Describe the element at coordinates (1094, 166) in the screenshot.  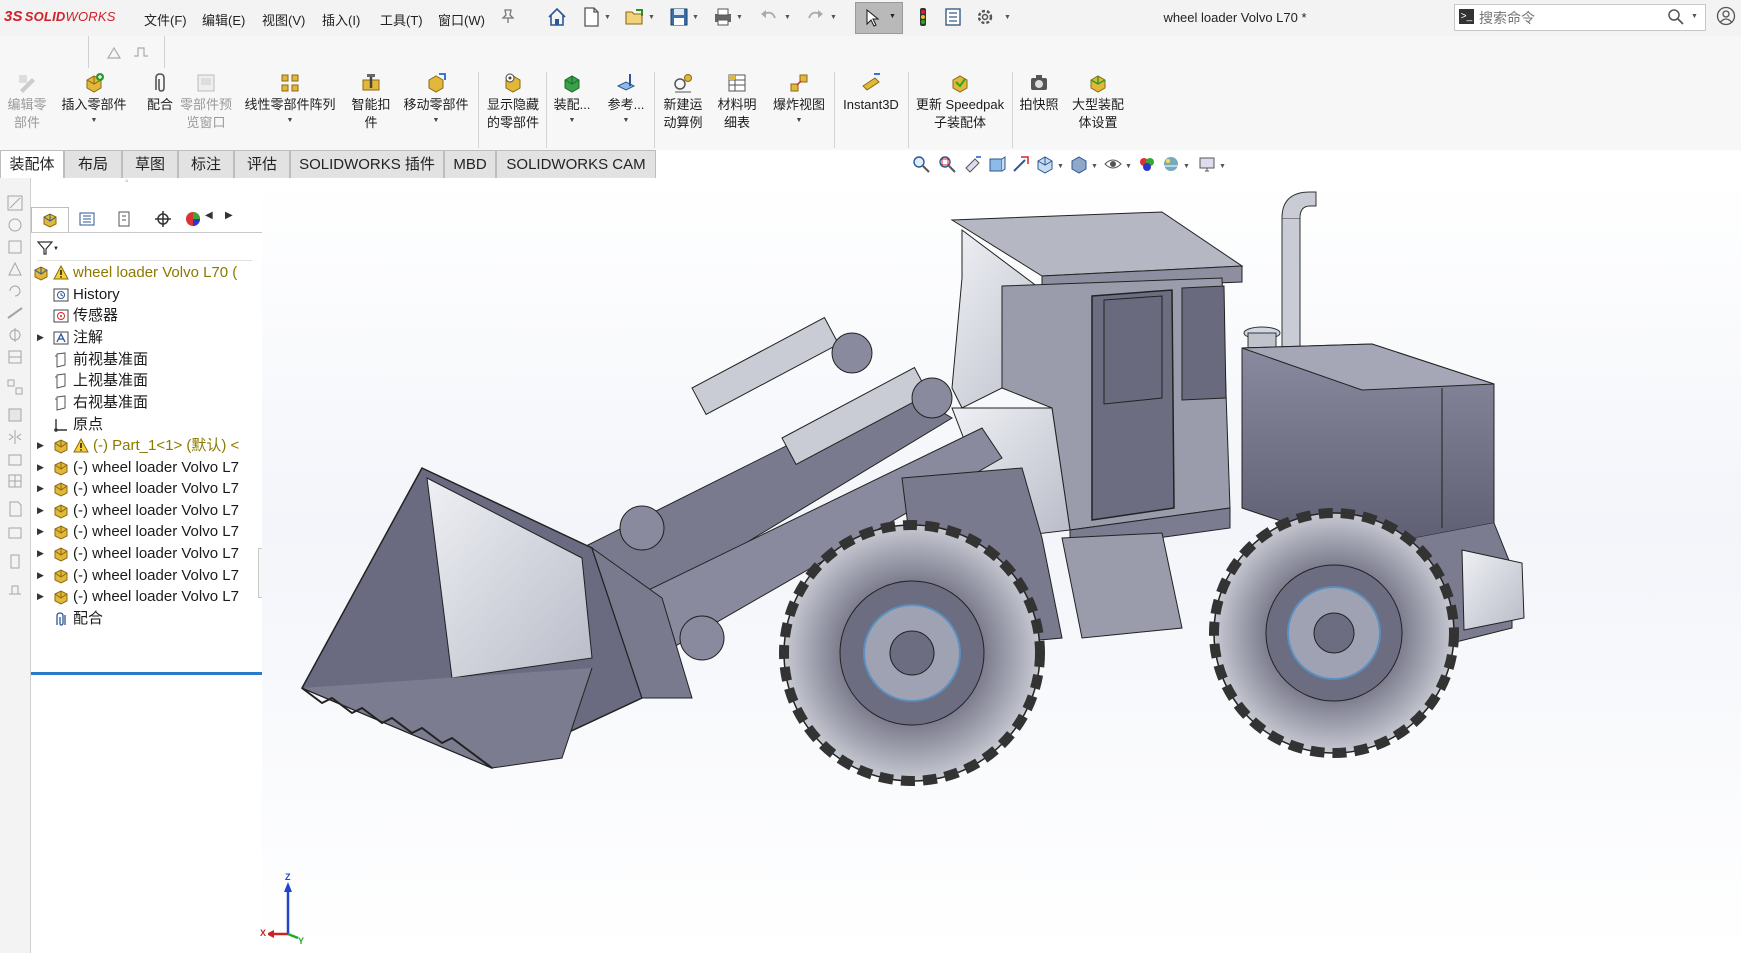
I see `display-style-dropdown-icon: ▼` at that location.